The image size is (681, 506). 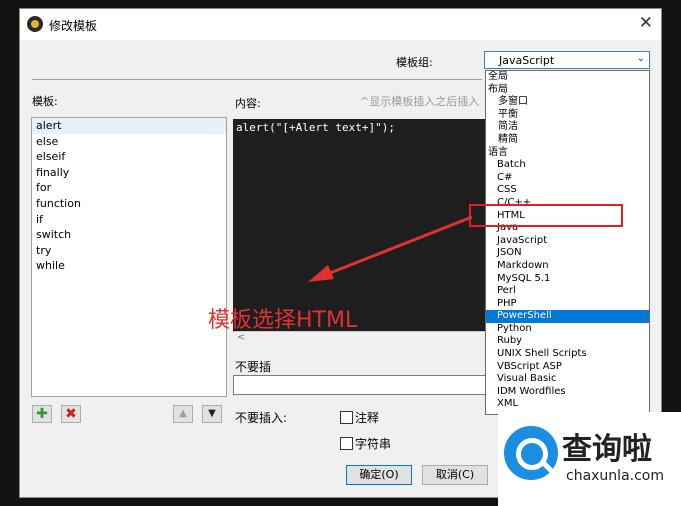 What do you see at coordinates (567, 341) in the screenshot?
I see `template-group-option: Ruby` at bounding box center [567, 341].